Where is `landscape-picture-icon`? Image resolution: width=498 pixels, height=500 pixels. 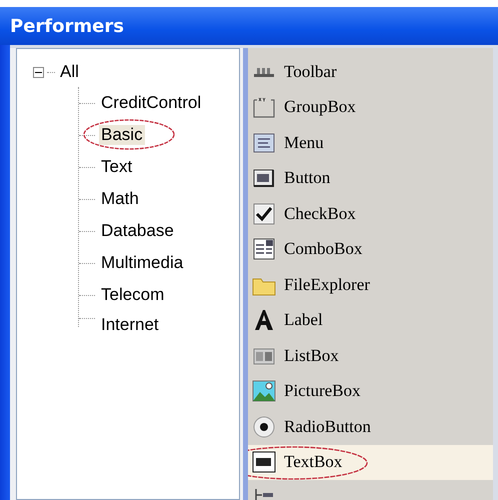 landscape-picture-icon is located at coordinates (264, 391).